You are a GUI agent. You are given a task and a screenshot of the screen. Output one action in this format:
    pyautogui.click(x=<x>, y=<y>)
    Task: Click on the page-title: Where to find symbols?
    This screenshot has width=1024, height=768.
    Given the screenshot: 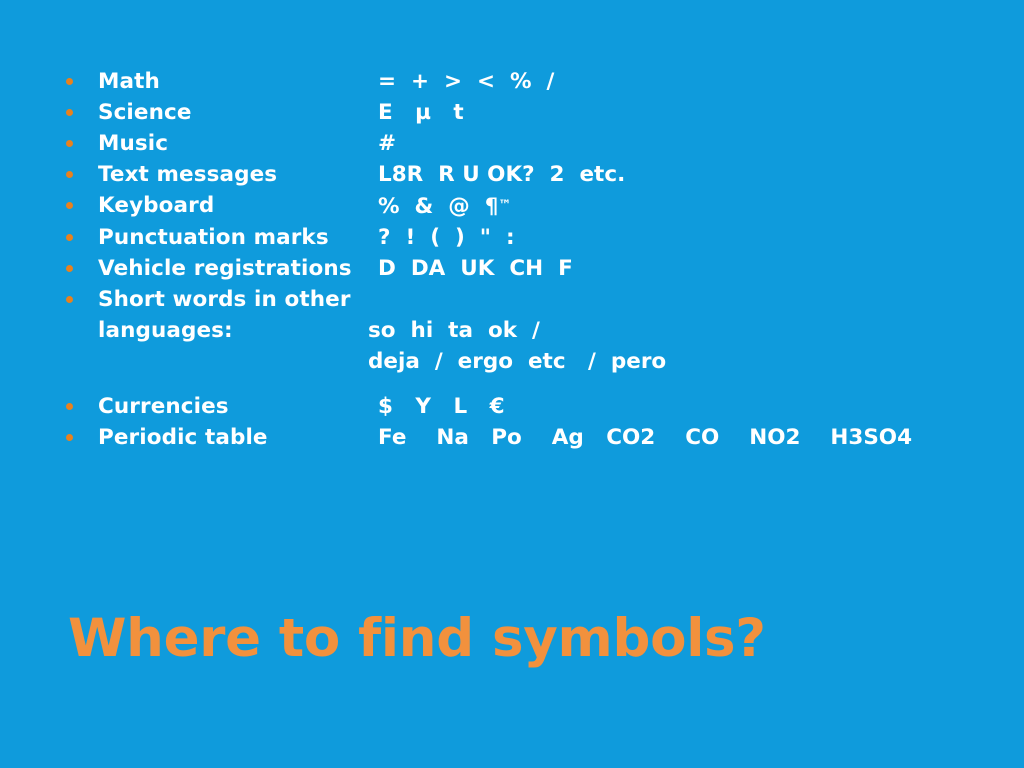 What is the action you would take?
    pyautogui.click(x=417, y=638)
    